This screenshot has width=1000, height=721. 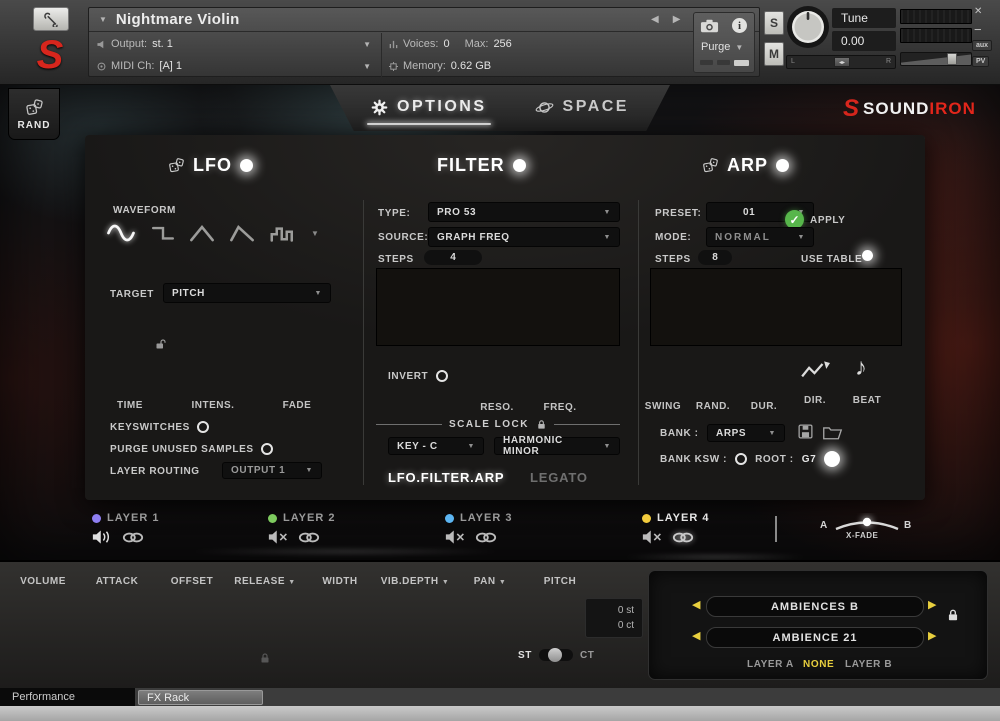 I want to click on next-instrument-arrow: ▶, so click(x=677, y=19).